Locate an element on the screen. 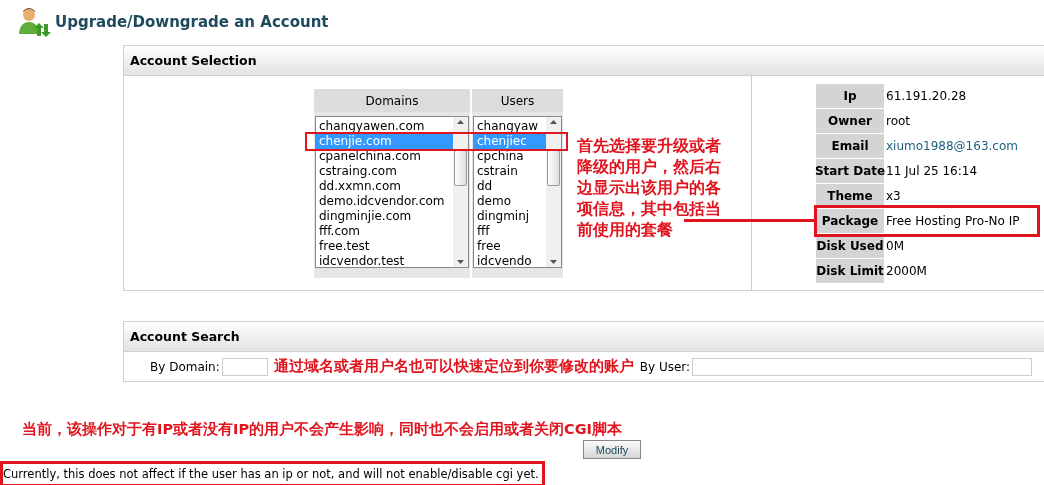  info-value: root is located at coordinates (899, 121).